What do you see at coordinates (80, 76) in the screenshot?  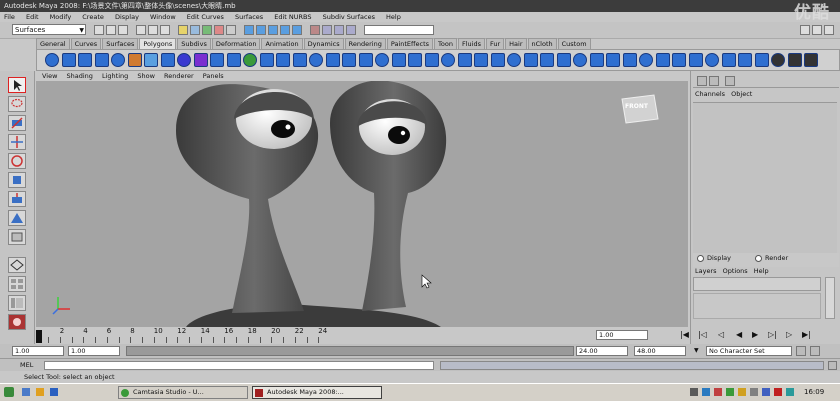 I see `panel-menu-shading: Shading` at bounding box center [80, 76].